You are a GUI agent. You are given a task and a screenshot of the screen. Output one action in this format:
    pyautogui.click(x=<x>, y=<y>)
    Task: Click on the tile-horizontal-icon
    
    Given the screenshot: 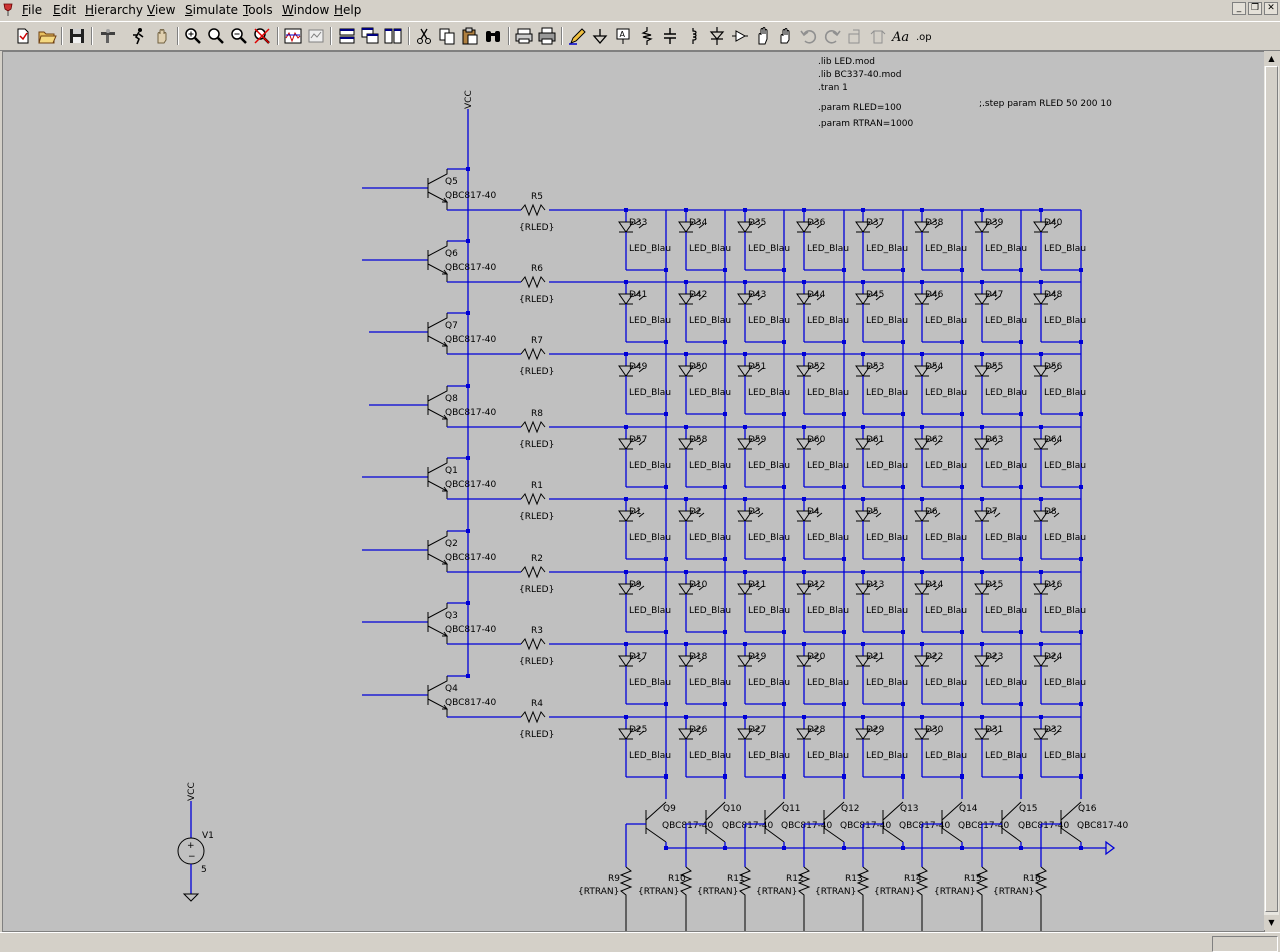 What is the action you would take?
    pyautogui.click(x=347, y=36)
    